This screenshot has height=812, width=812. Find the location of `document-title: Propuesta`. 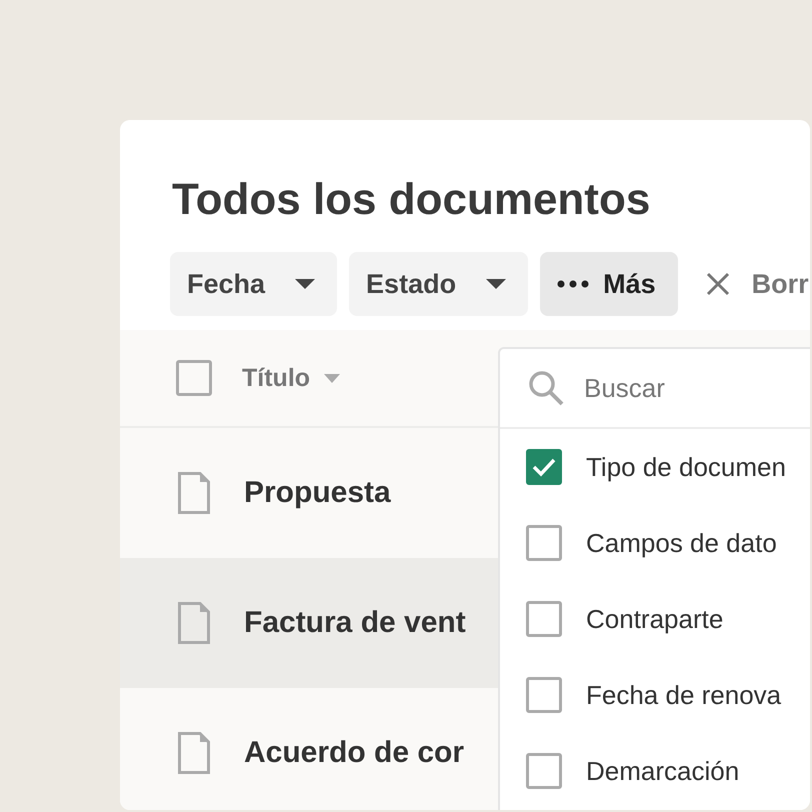

document-title: Propuesta is located at coordinates (317, 493).